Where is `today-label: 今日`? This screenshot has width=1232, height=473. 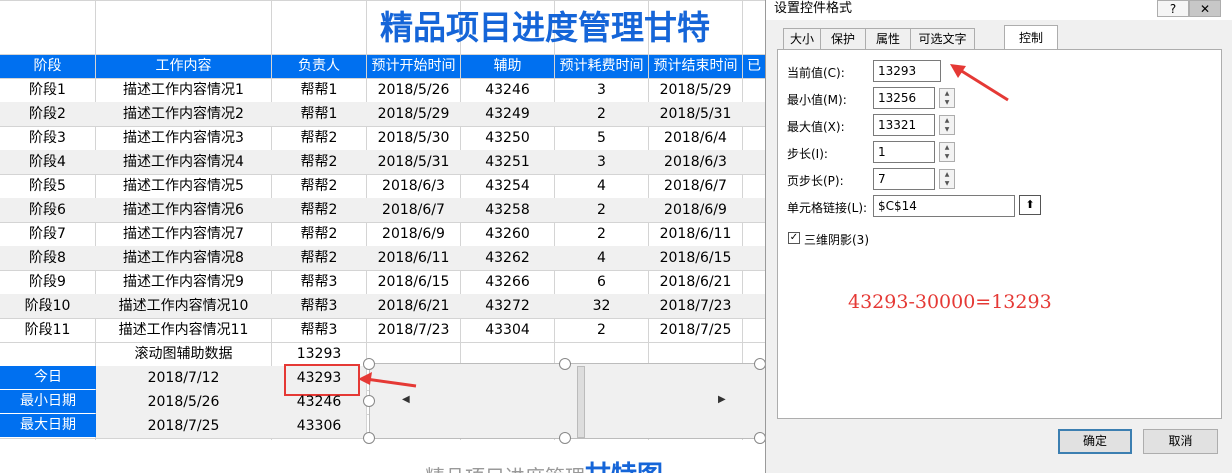 today-label: 今日 is located at coordinates (48, 377).